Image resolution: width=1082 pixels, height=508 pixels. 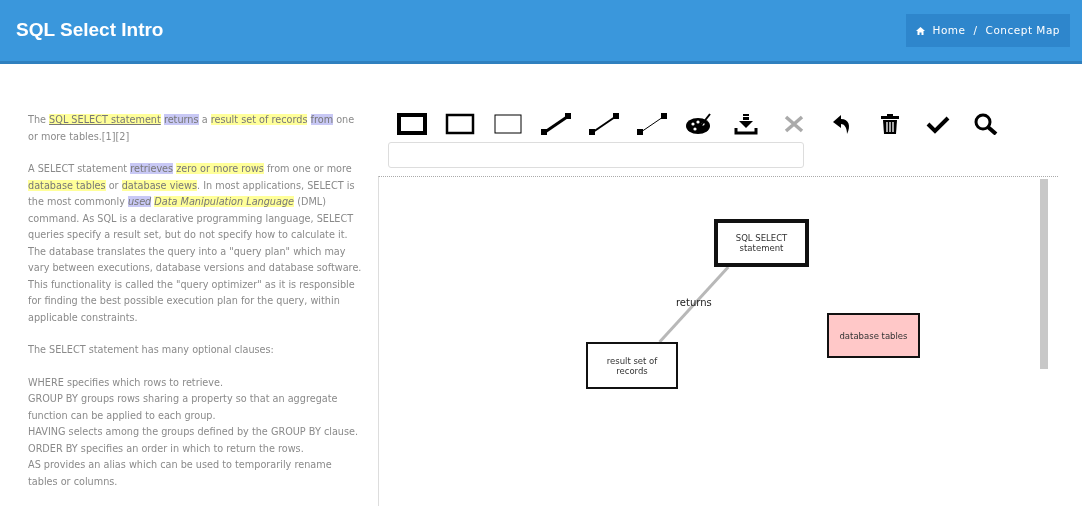 What do you see at coordinates (90, 30) in the screenshot?
I see `page-title: SQL Select Intro` at bounding box center [90, 30].